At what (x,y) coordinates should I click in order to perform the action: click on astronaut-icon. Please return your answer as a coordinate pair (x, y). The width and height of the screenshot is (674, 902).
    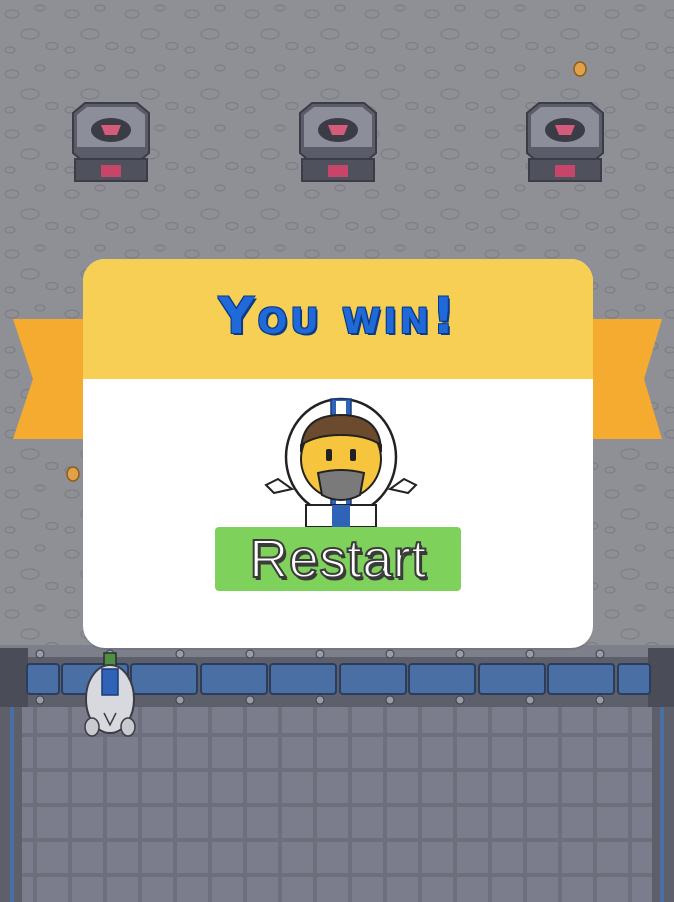
    Looking at the image, I should click on (341, 462).